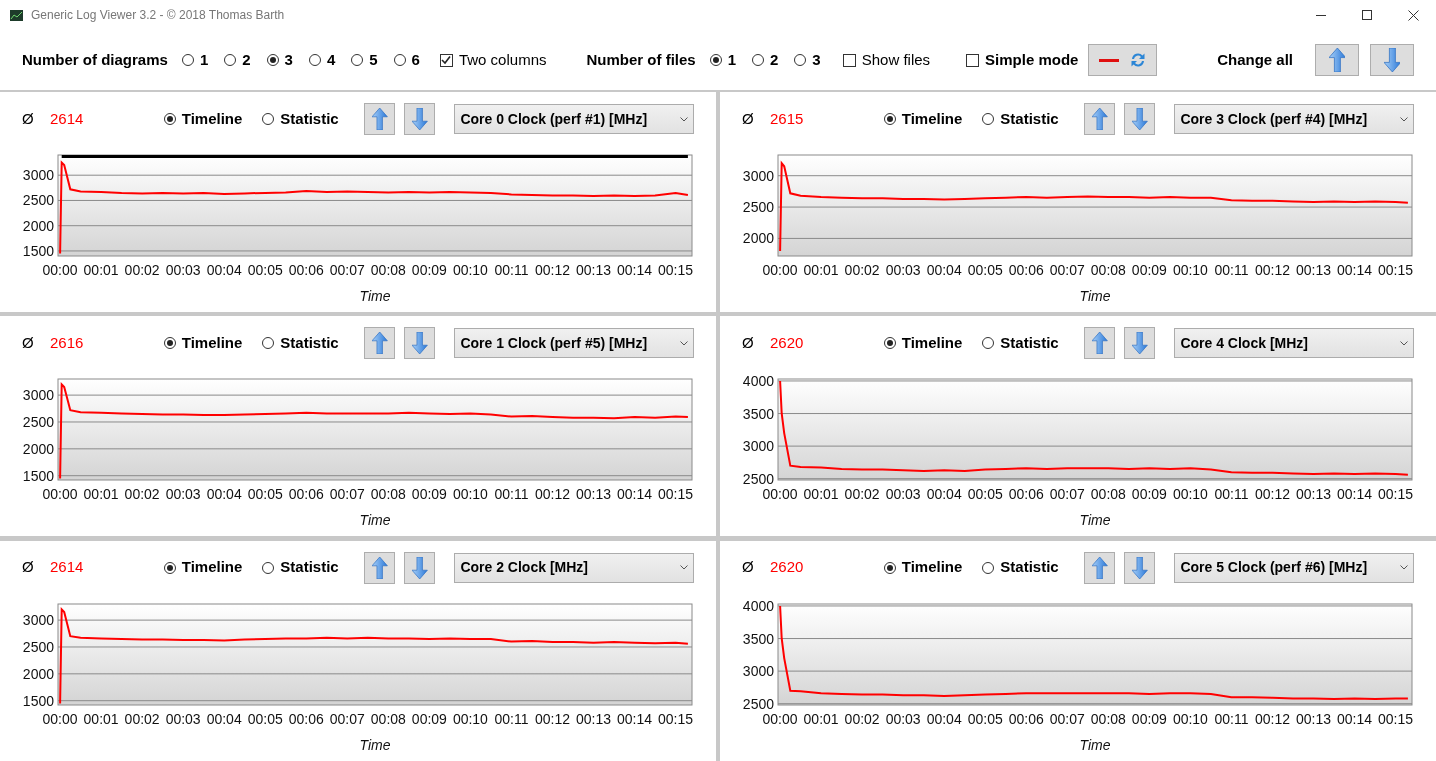 The width and height of the screenshot is (1436, 761). I want to click on y-tick-label: 1500, so click(38, 250).